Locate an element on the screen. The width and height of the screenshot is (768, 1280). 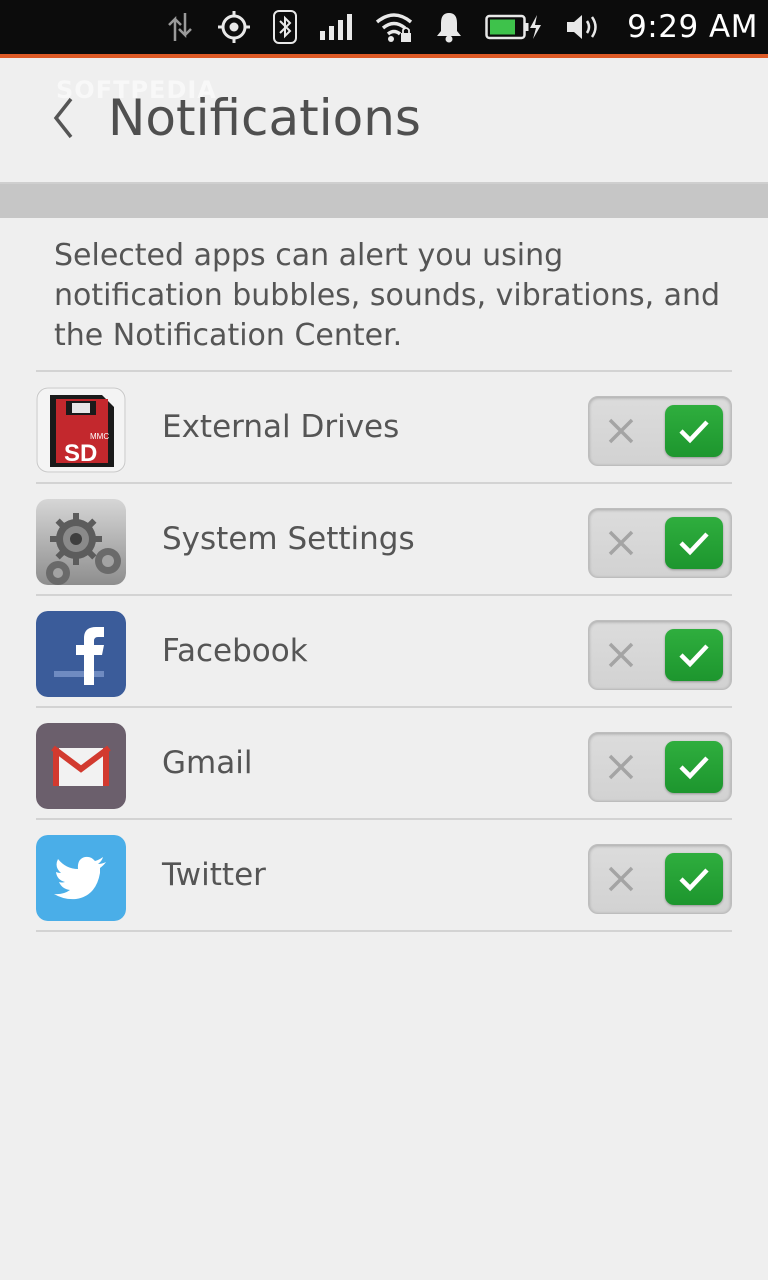
app-row-facebook: Facebook is located at coordinates (384, 652).